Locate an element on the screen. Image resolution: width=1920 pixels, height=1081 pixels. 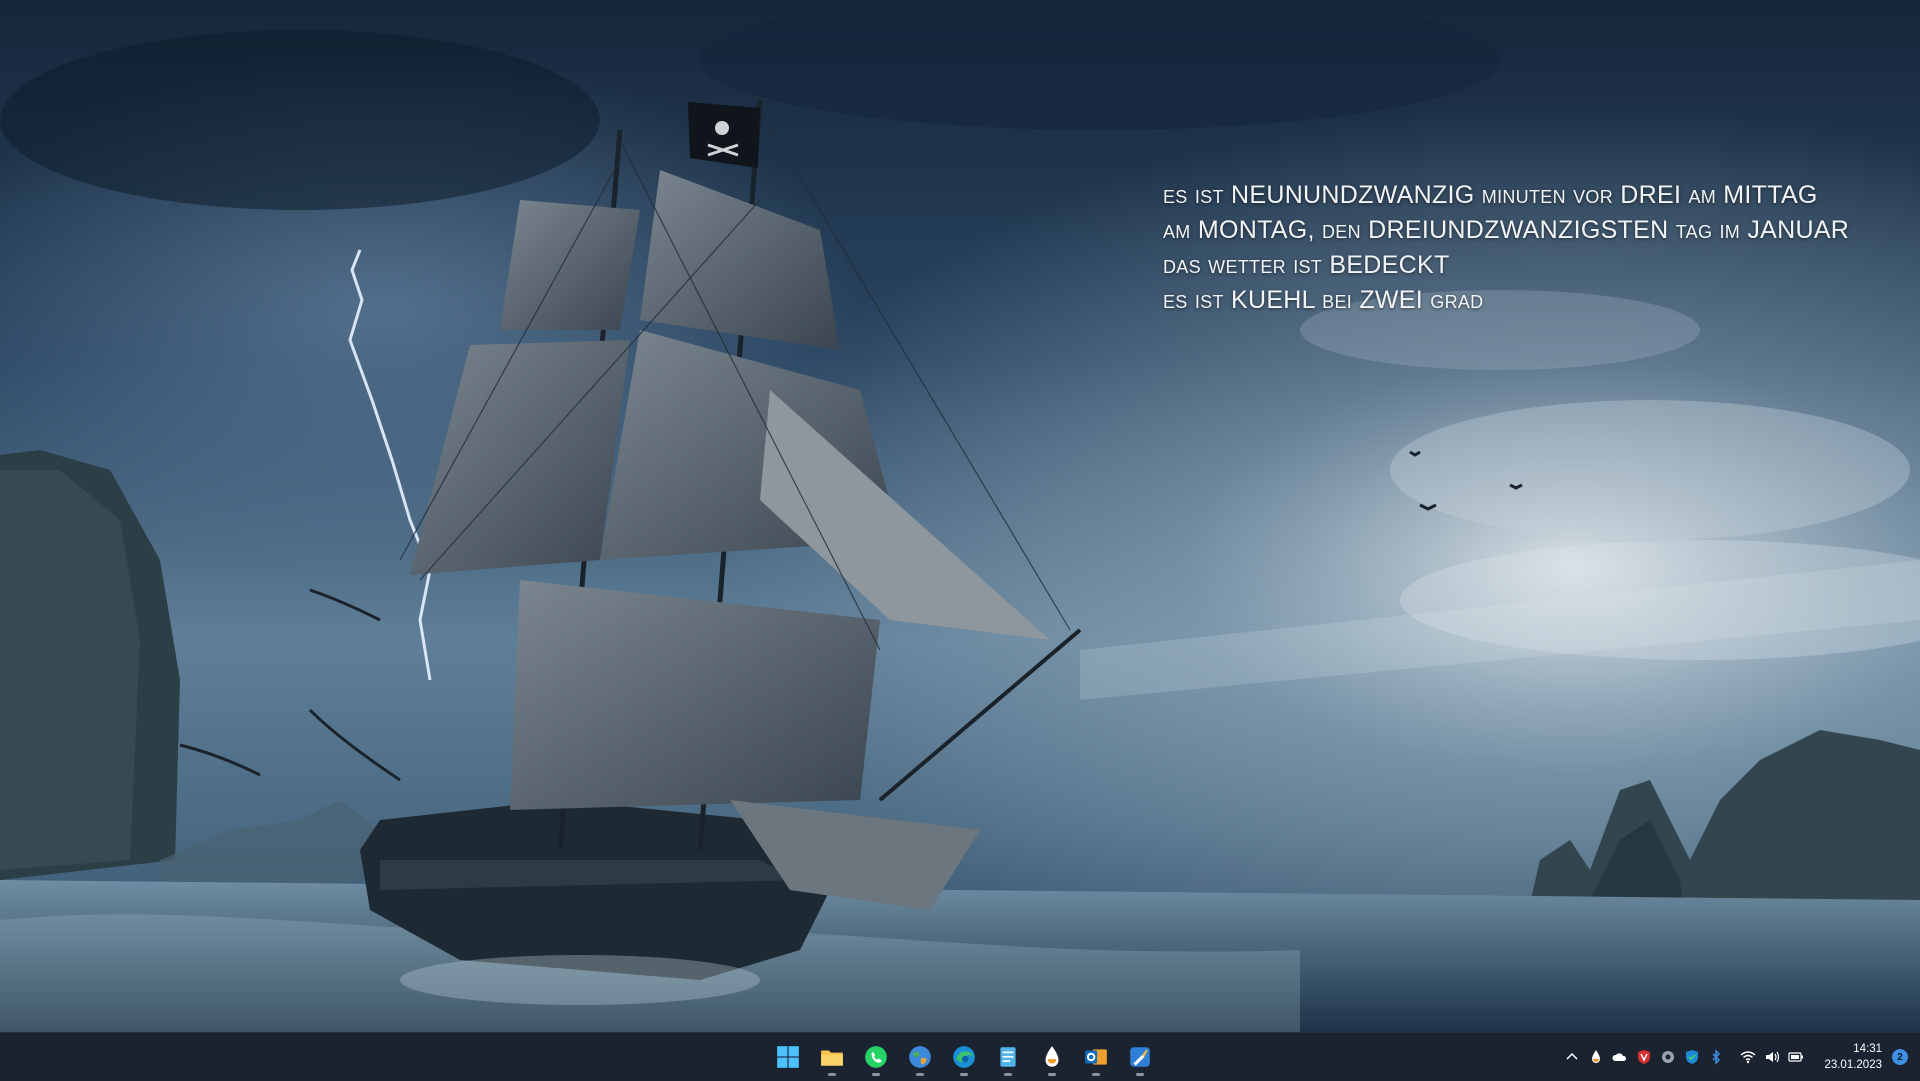
whatsapp-icon is located at coordinates (876, 1057).